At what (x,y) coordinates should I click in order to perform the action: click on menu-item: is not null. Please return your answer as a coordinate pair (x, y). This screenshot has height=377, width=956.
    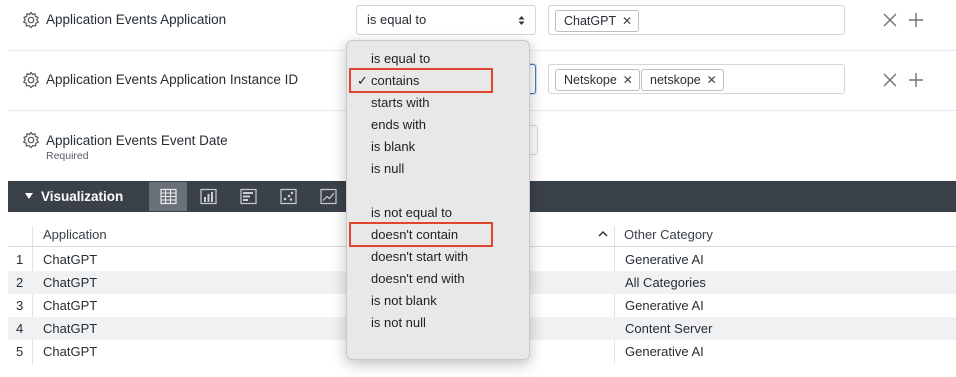
    Looking at the image, I should click on (439, 323).